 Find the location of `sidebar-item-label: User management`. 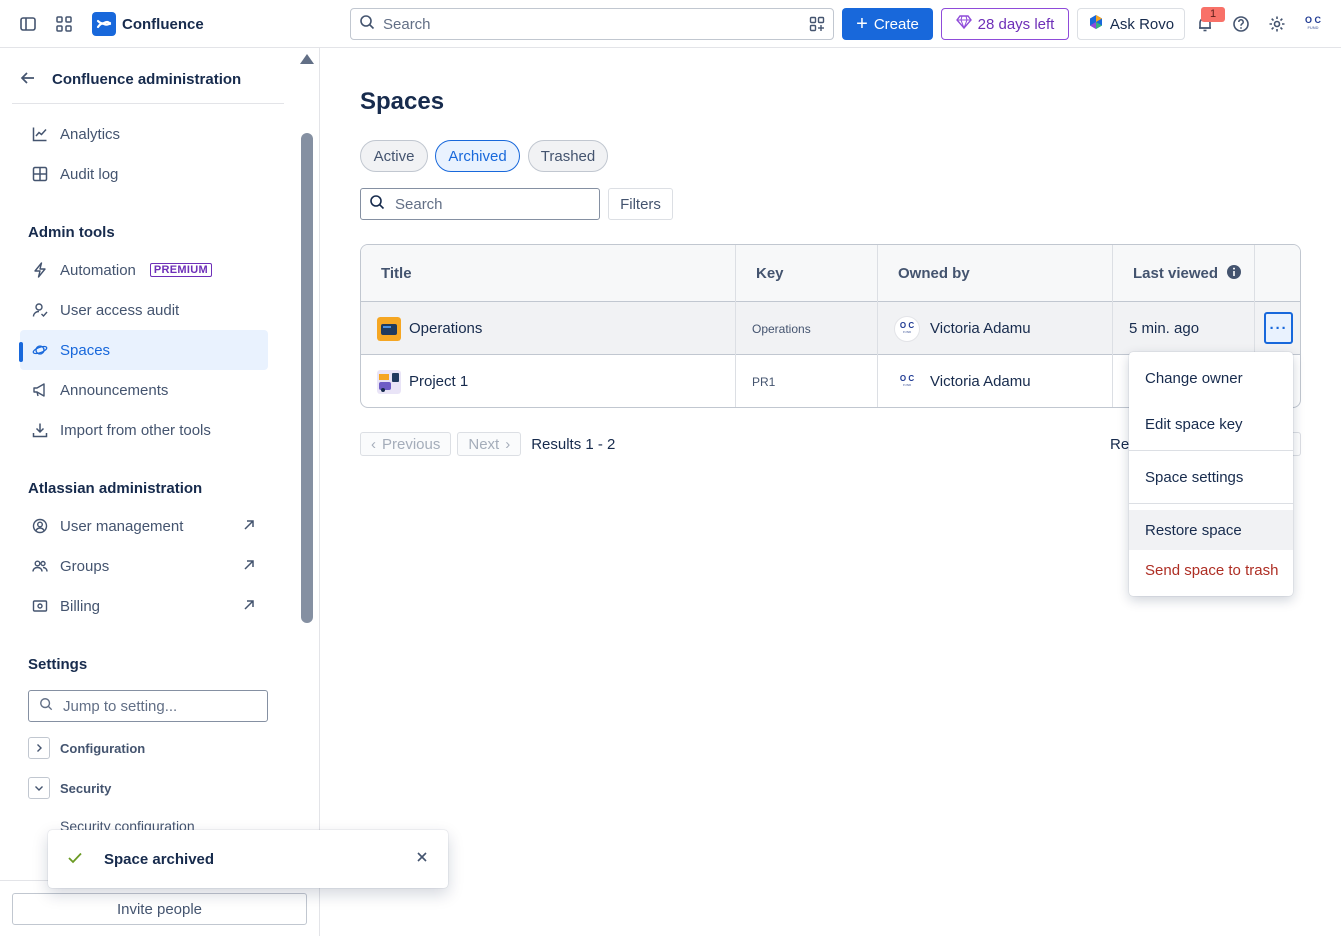

sidebar-item-label: User management is located at coordinates (122, 526).